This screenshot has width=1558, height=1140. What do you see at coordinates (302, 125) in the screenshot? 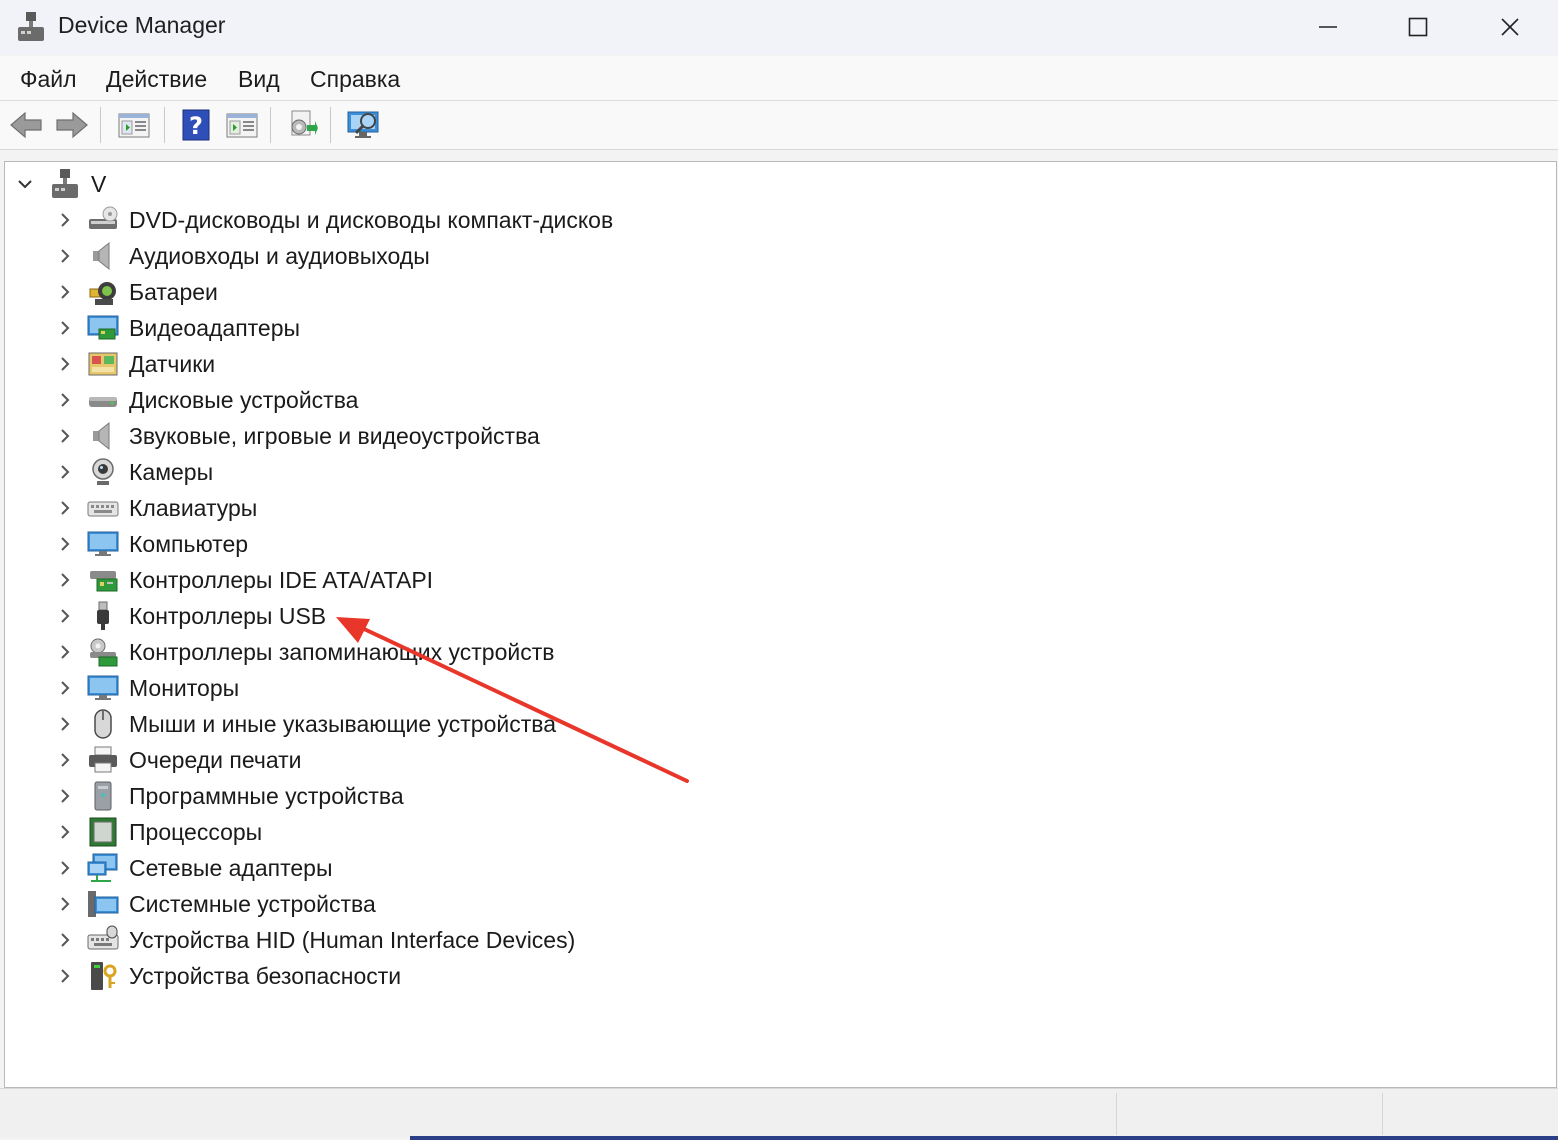
I see `update-driver-button` at bounding box center [302, 125].